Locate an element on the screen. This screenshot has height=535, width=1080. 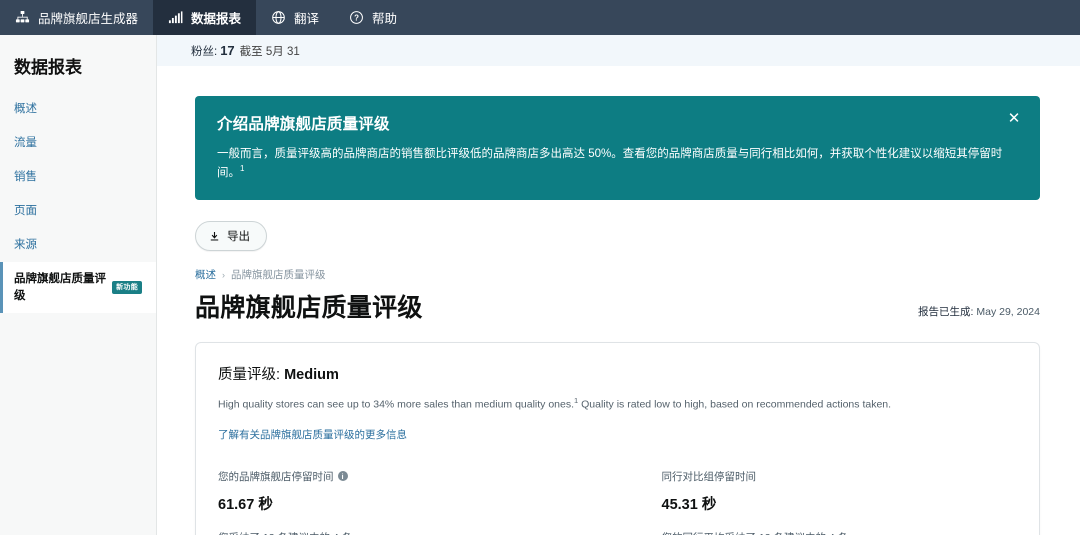
metric-label: 您的品牌旗舰店停留时间 i is located at coordinates (398, 476).